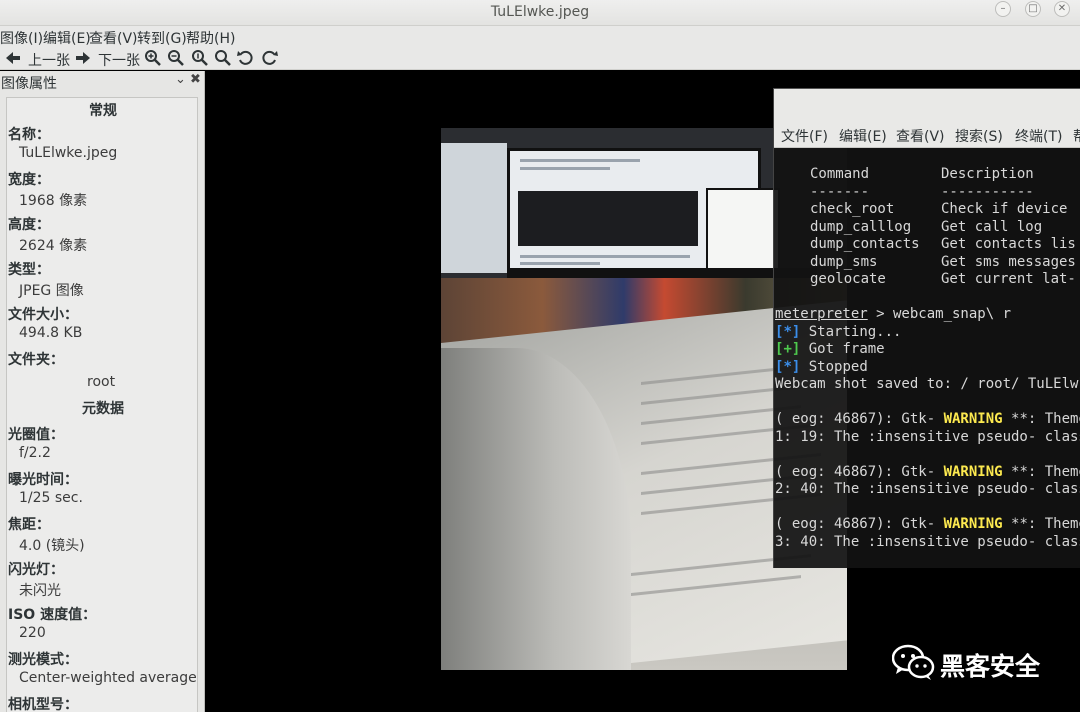  I want to click on prop-key: 类型：, so click(29, 270).